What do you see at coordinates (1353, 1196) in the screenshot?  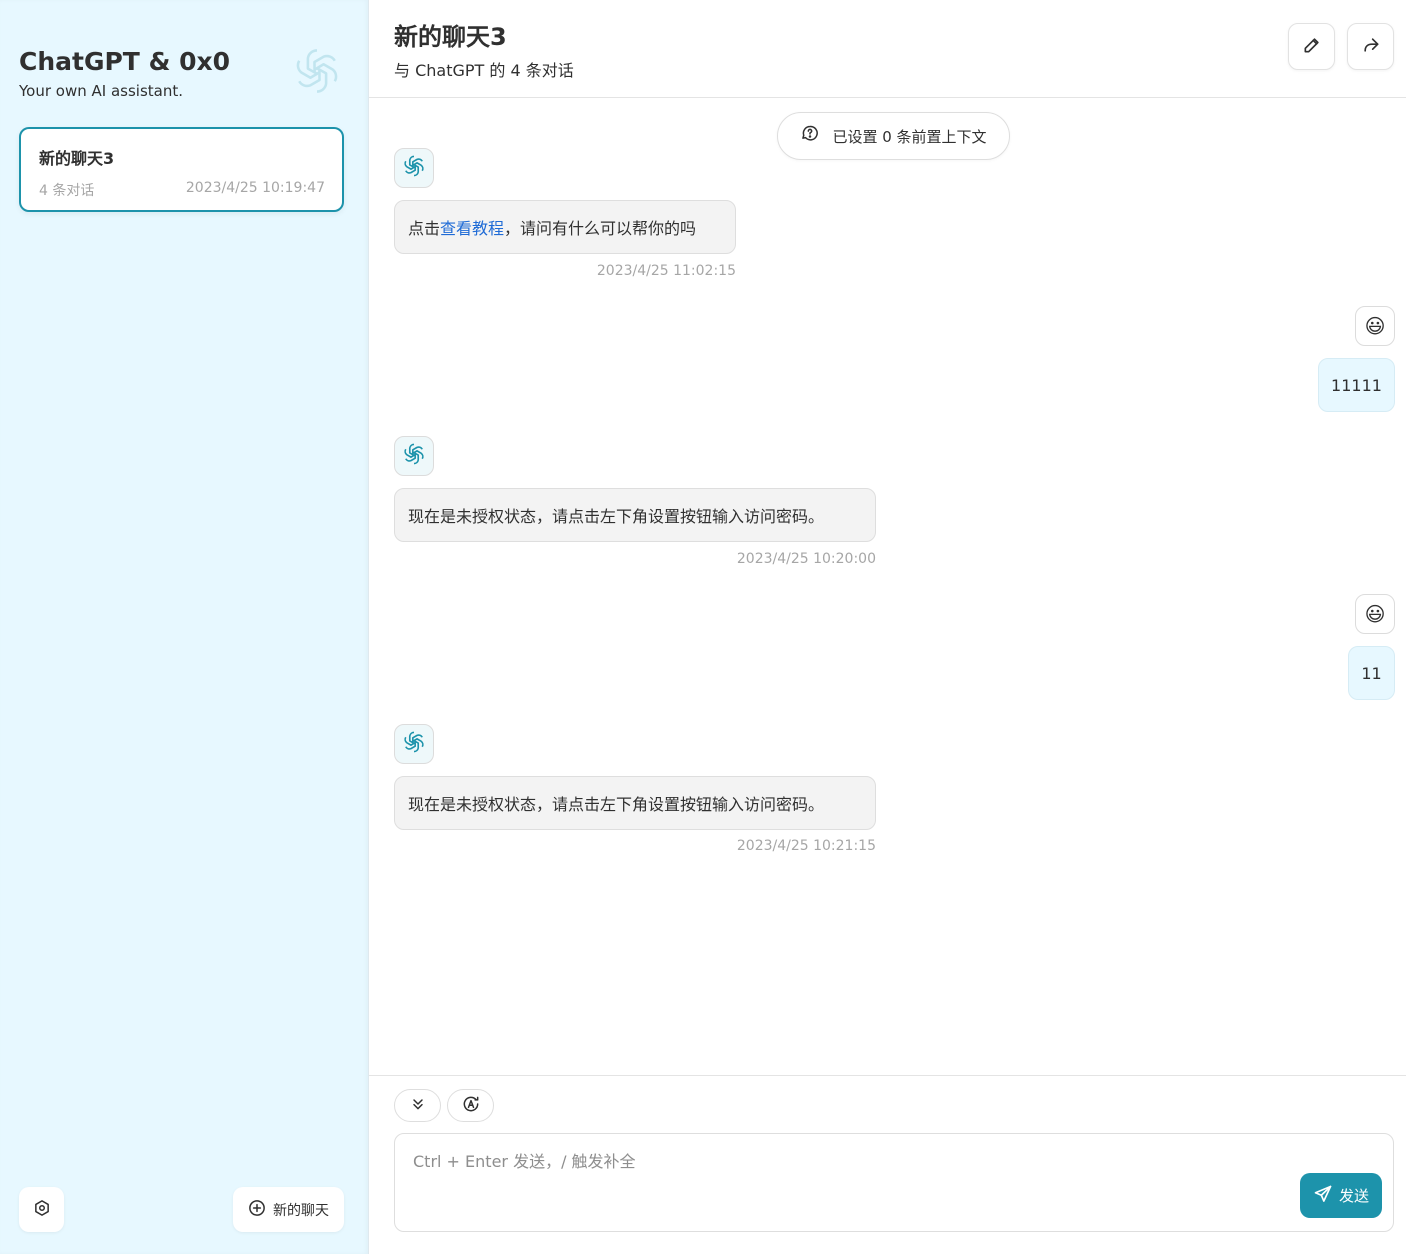 I see `send-label: 发送` at bounding box center [1353, 1196].